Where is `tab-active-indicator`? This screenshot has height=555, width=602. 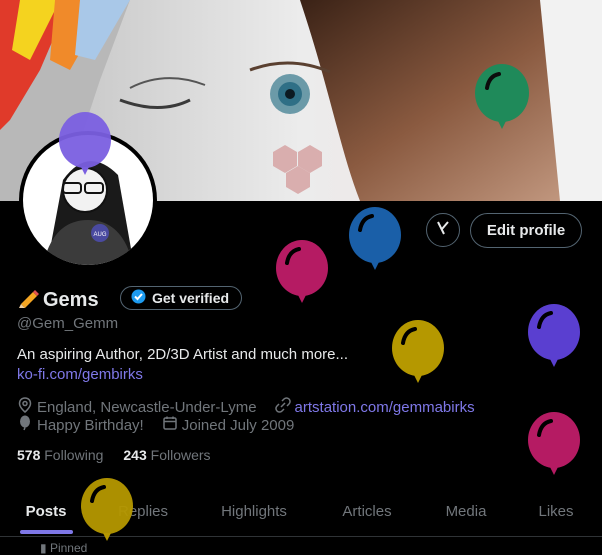 tab-active-indicator is located at coordinates (46, 532).